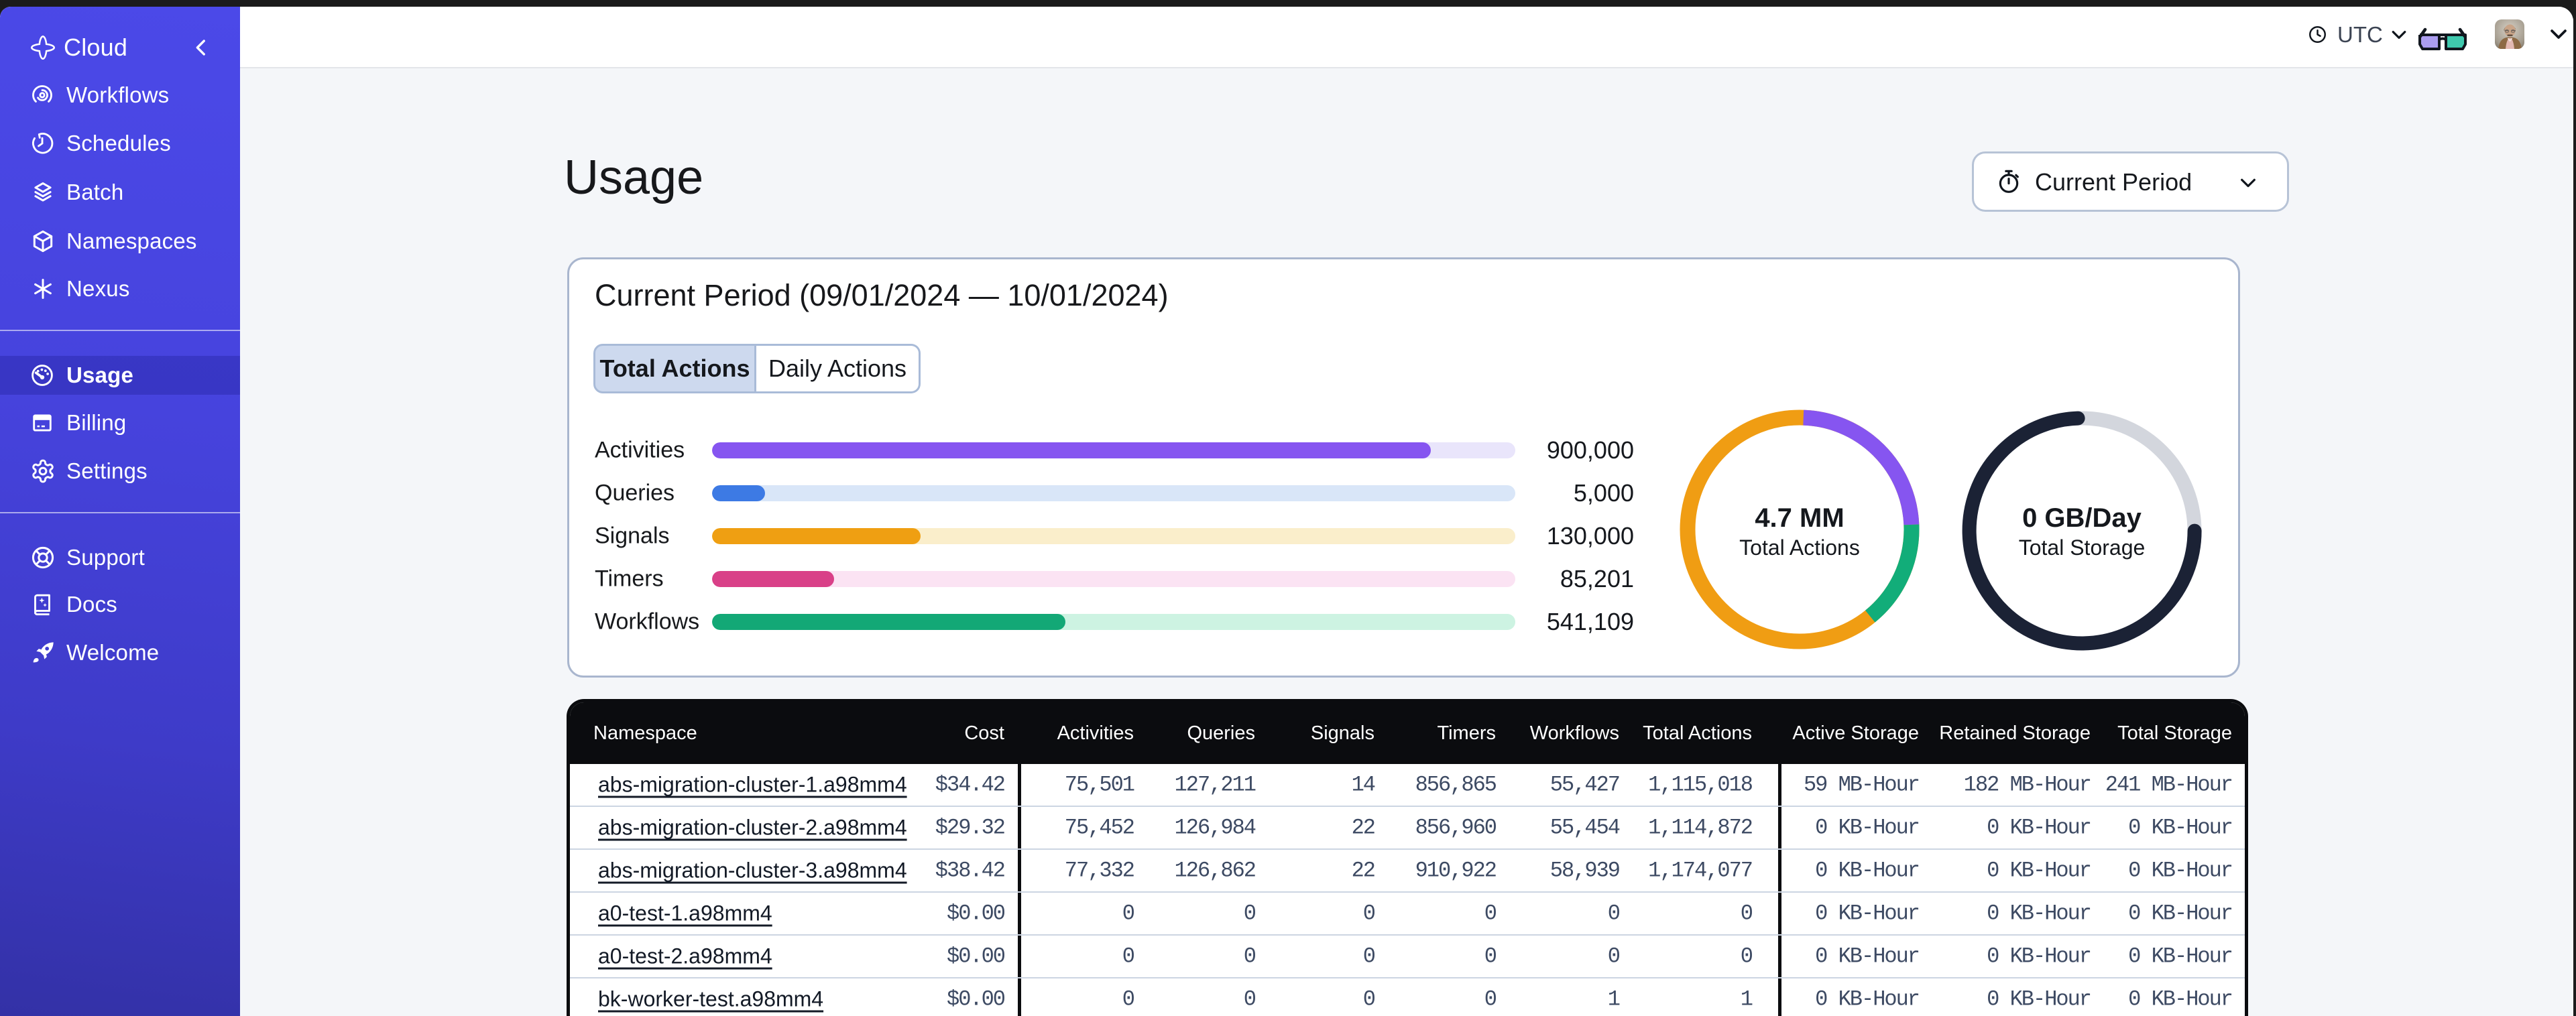 The height and width of the screenshot is (1016, 2576). Describe the element at coordinates (1799, 547) in the screenshot. I see `svg-text: Total Actions` at that location.